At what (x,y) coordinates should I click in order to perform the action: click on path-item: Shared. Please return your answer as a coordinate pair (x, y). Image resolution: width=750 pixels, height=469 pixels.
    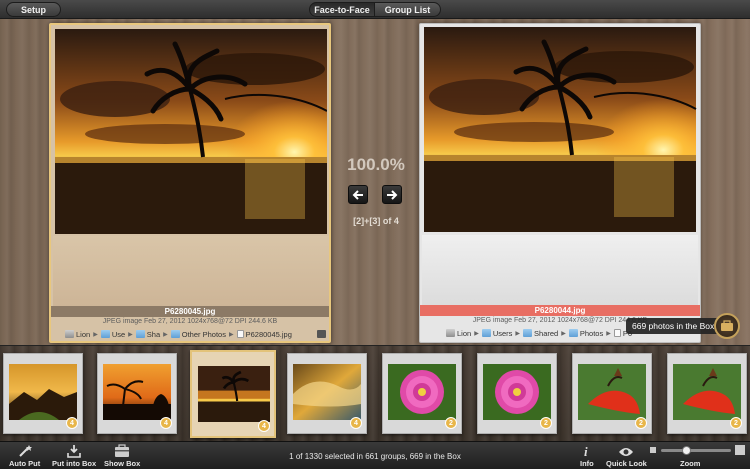
    Looking at the image, I should click on (540, 333).